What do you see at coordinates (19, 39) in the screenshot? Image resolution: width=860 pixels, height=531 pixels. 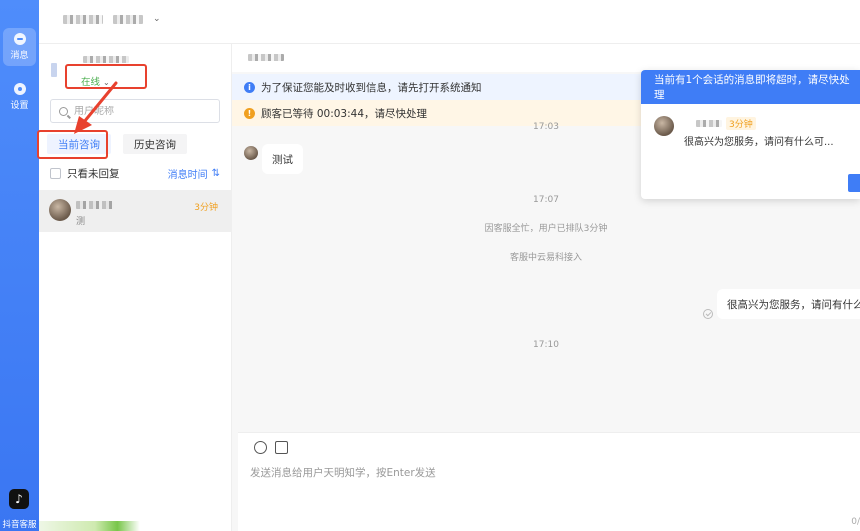 I see `chat-icon` at bounding box center [19, 39].